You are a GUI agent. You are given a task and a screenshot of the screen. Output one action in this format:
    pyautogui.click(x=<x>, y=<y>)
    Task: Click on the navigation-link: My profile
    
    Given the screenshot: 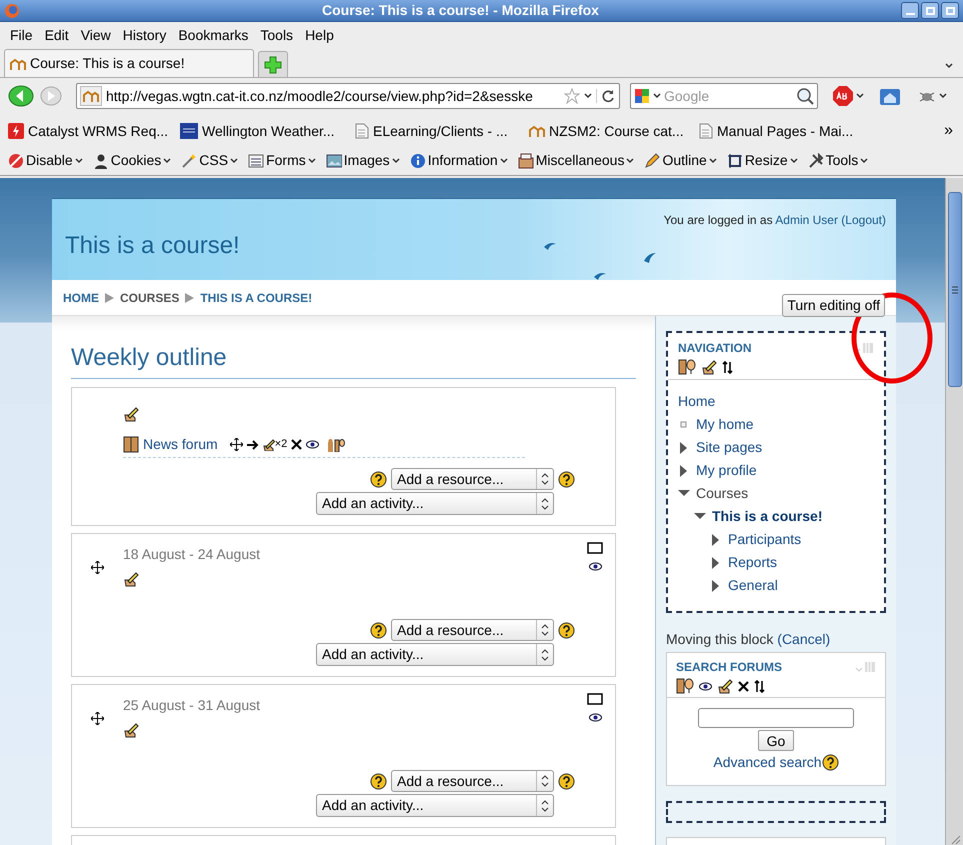 What is the action you would take?
    pyautogui.click(x=726, y=470)
    